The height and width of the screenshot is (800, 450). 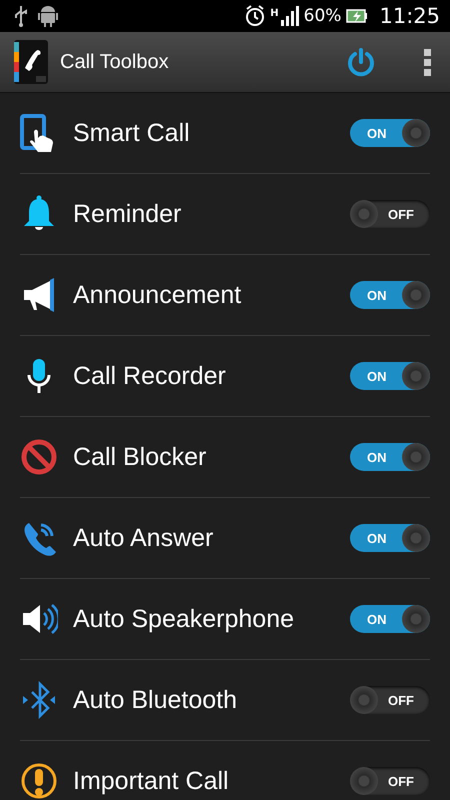 I want to click on feature-label: Call Blocker, so click(x=140, y=457).